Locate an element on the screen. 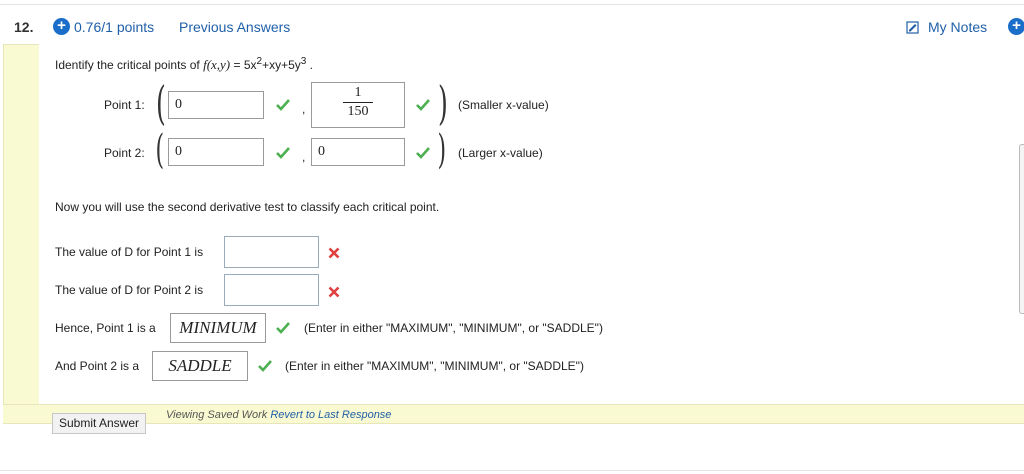  point-1-y-input: 1 150 is located at coordinates (358, 105).